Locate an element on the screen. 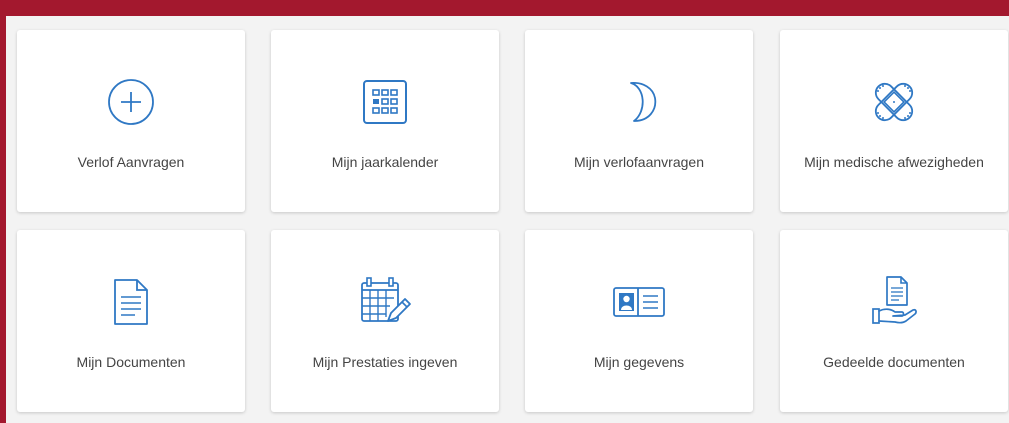  shared-document-icon is located at coordinates (894, 302).